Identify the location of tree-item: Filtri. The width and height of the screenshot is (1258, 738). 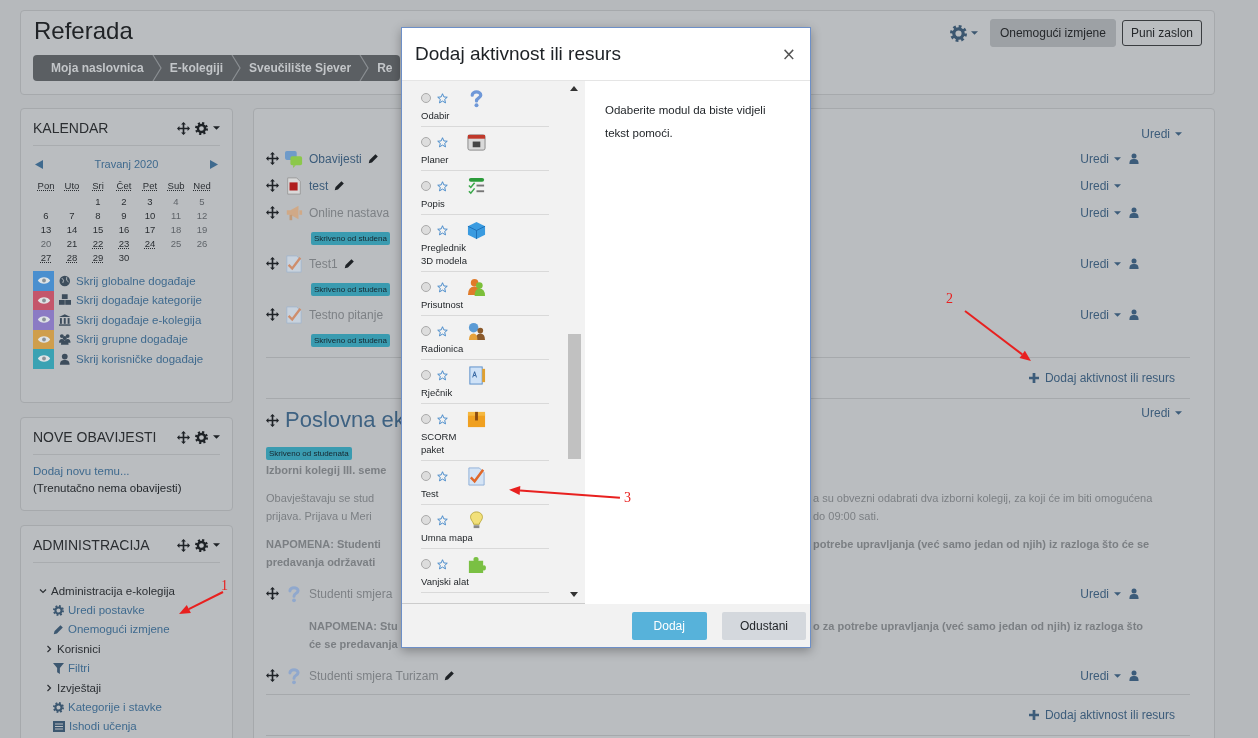
(79, 668).